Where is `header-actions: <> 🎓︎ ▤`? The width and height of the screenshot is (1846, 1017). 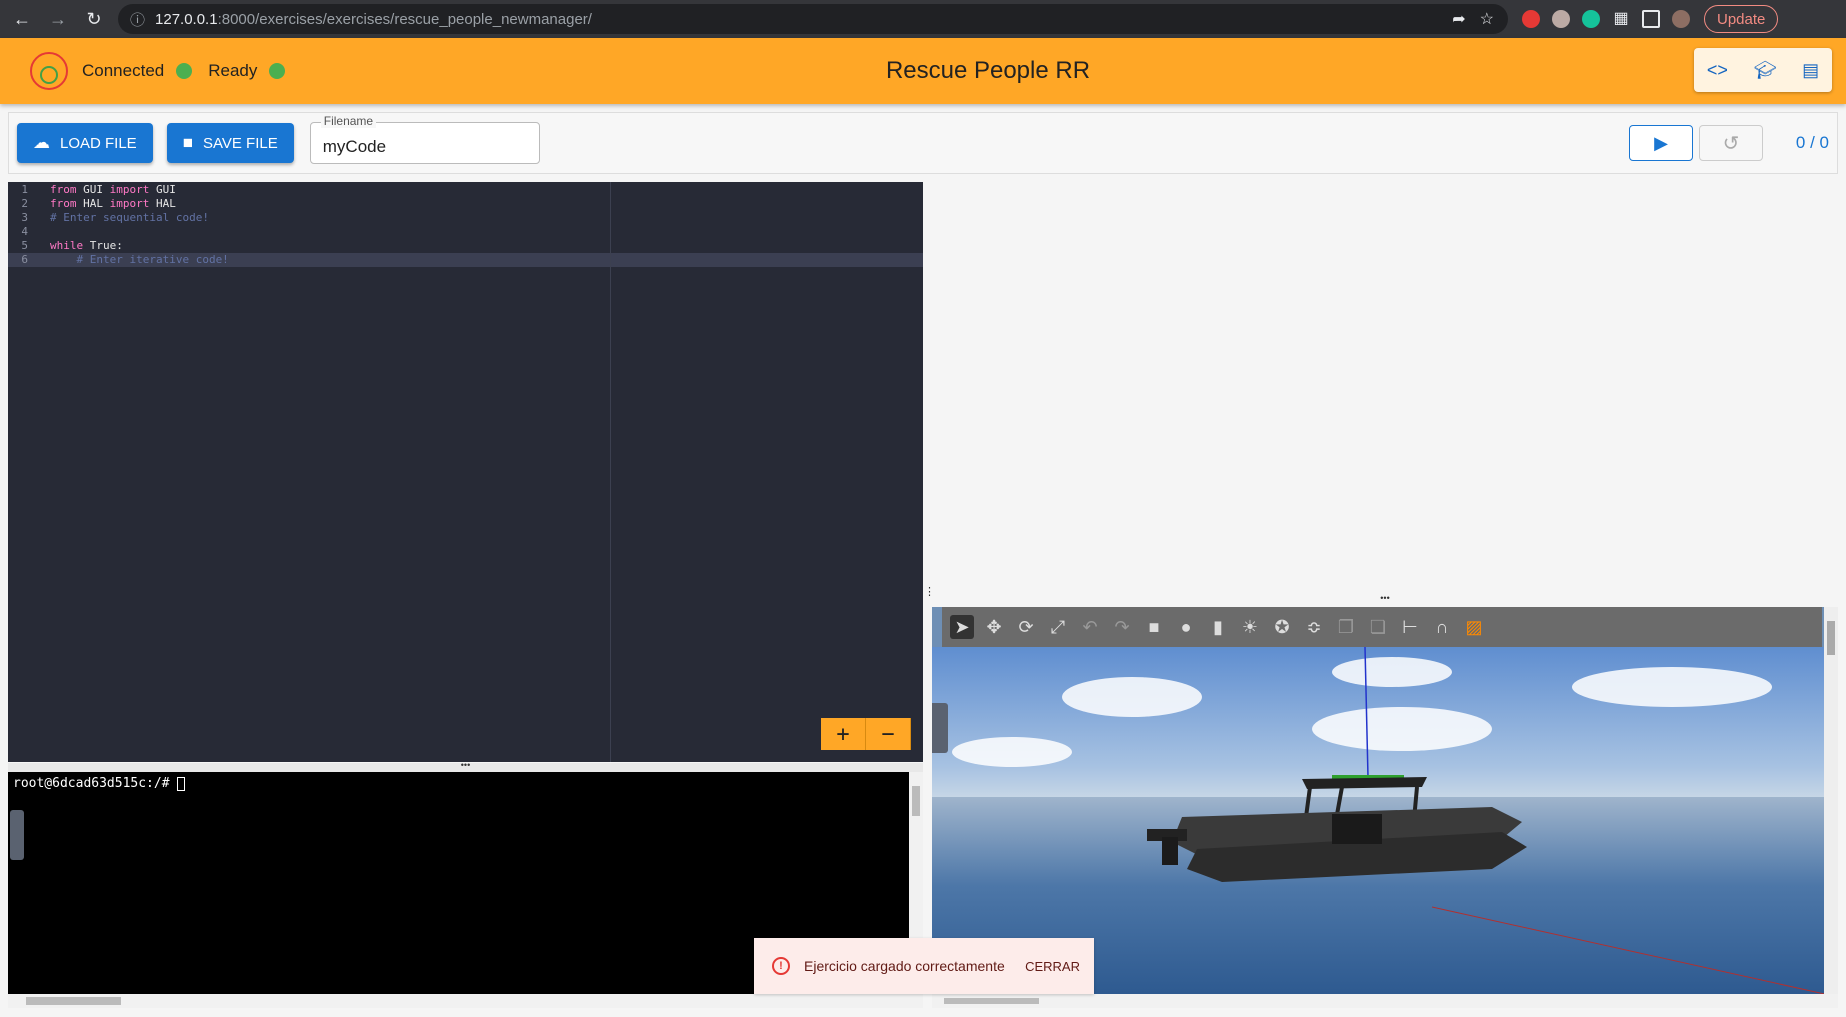 header-actions: <> 🎓︎ ▤ is located at coordinates (1763, 70).